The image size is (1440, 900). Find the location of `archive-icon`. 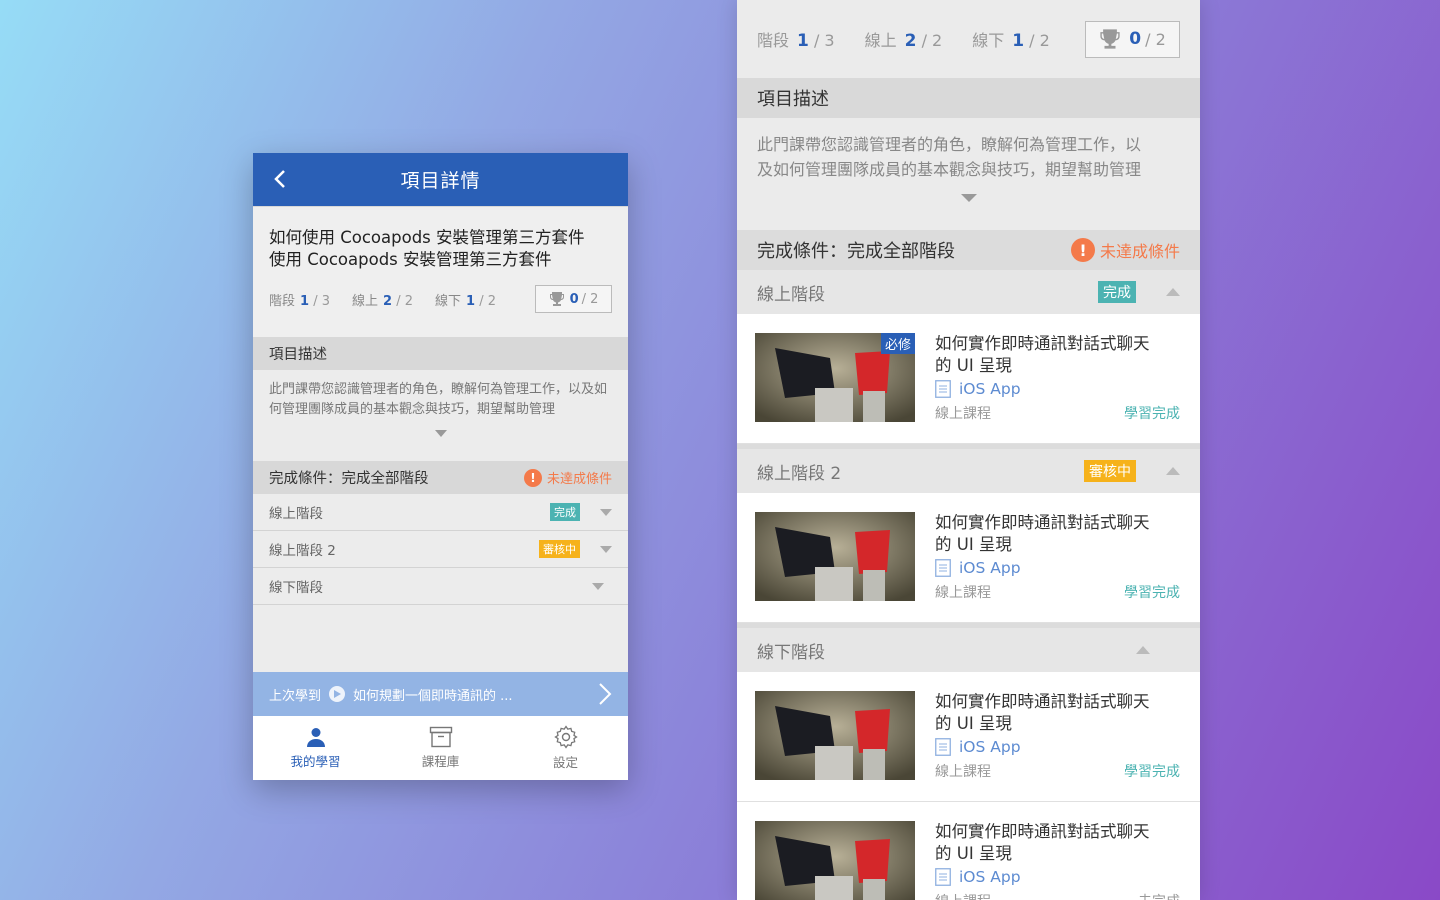

archive-icon is located at coordinates (440, 737).